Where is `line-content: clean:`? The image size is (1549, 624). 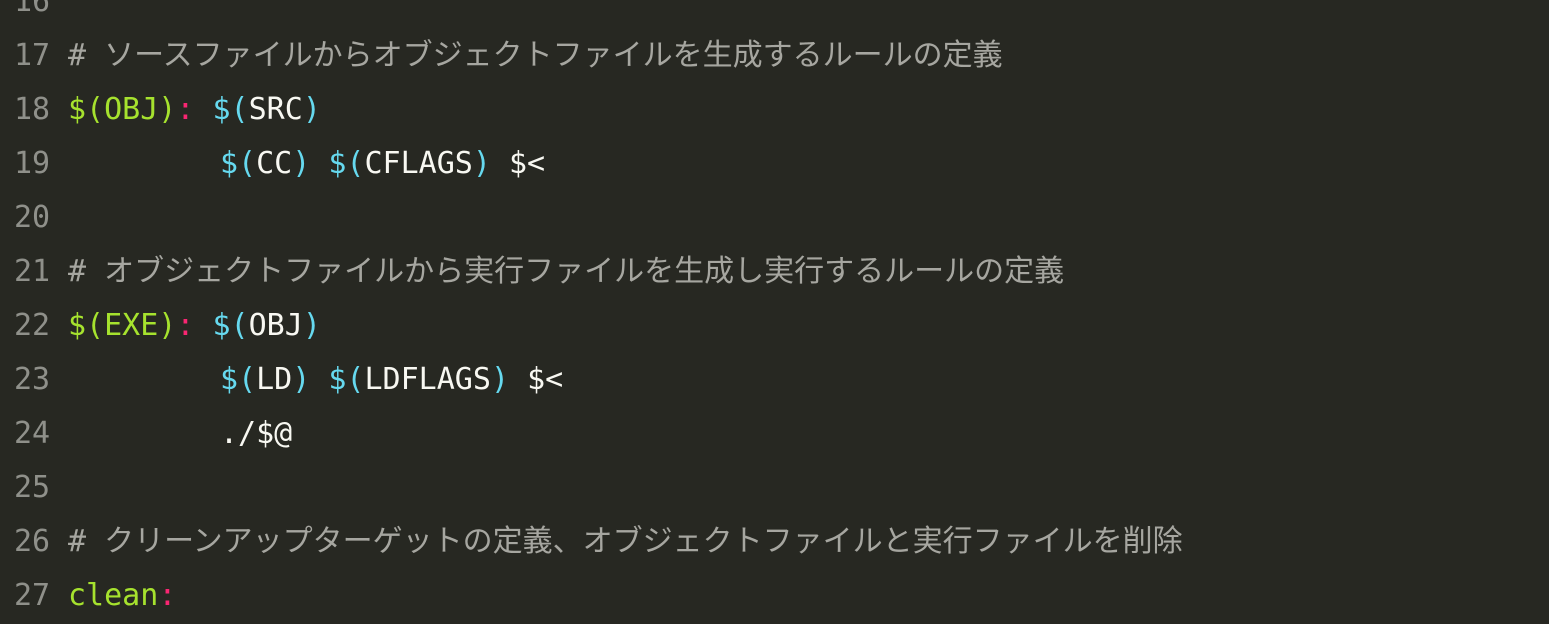 line-content: clean: is located at coordinates (118, 596).